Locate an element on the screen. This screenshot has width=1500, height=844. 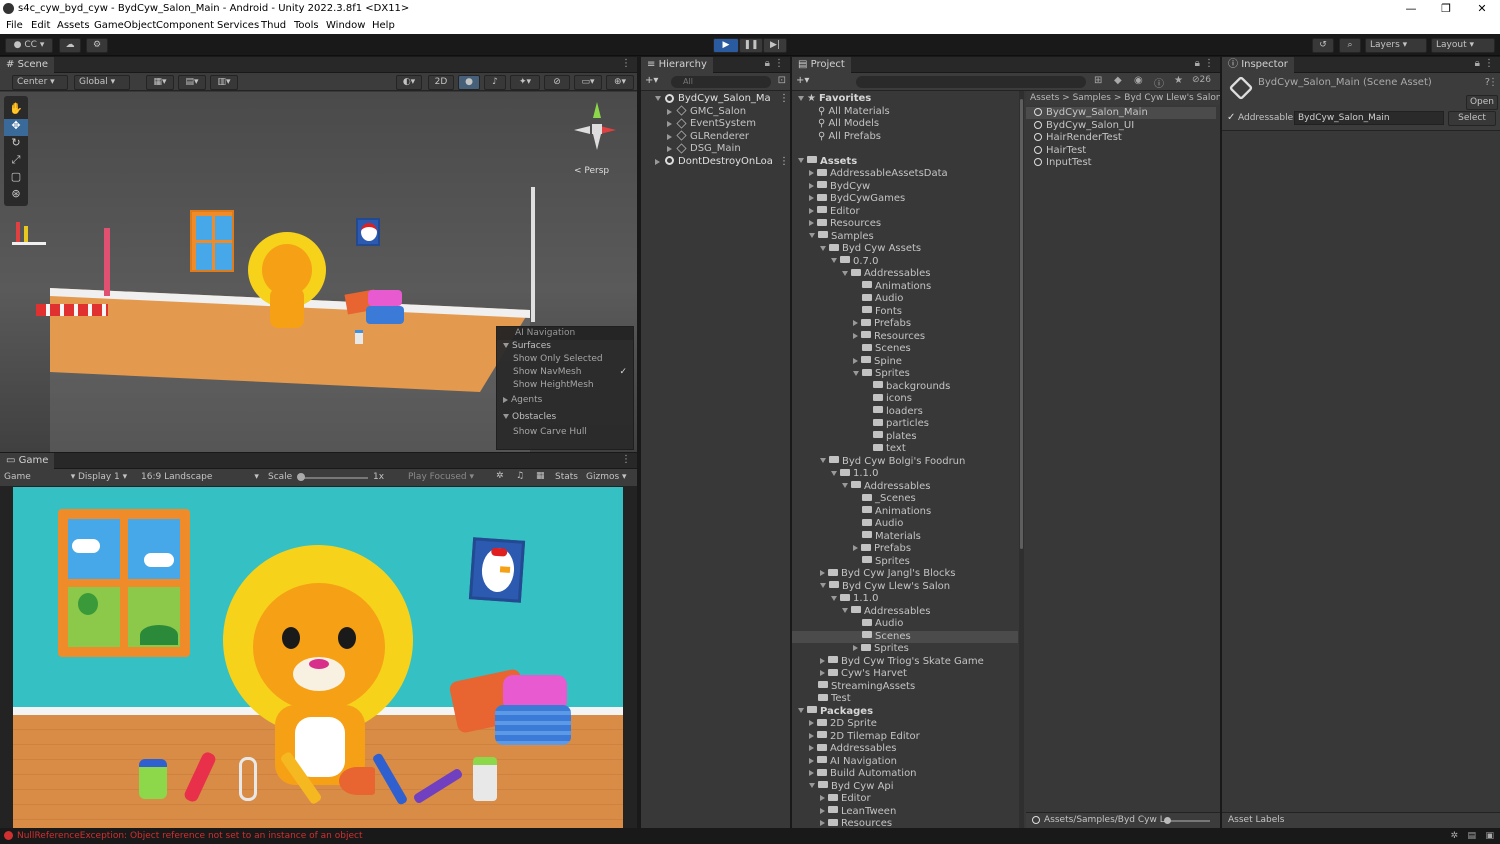
pivot-dropdown: Center ▾ is located at coordinates (40, 82).